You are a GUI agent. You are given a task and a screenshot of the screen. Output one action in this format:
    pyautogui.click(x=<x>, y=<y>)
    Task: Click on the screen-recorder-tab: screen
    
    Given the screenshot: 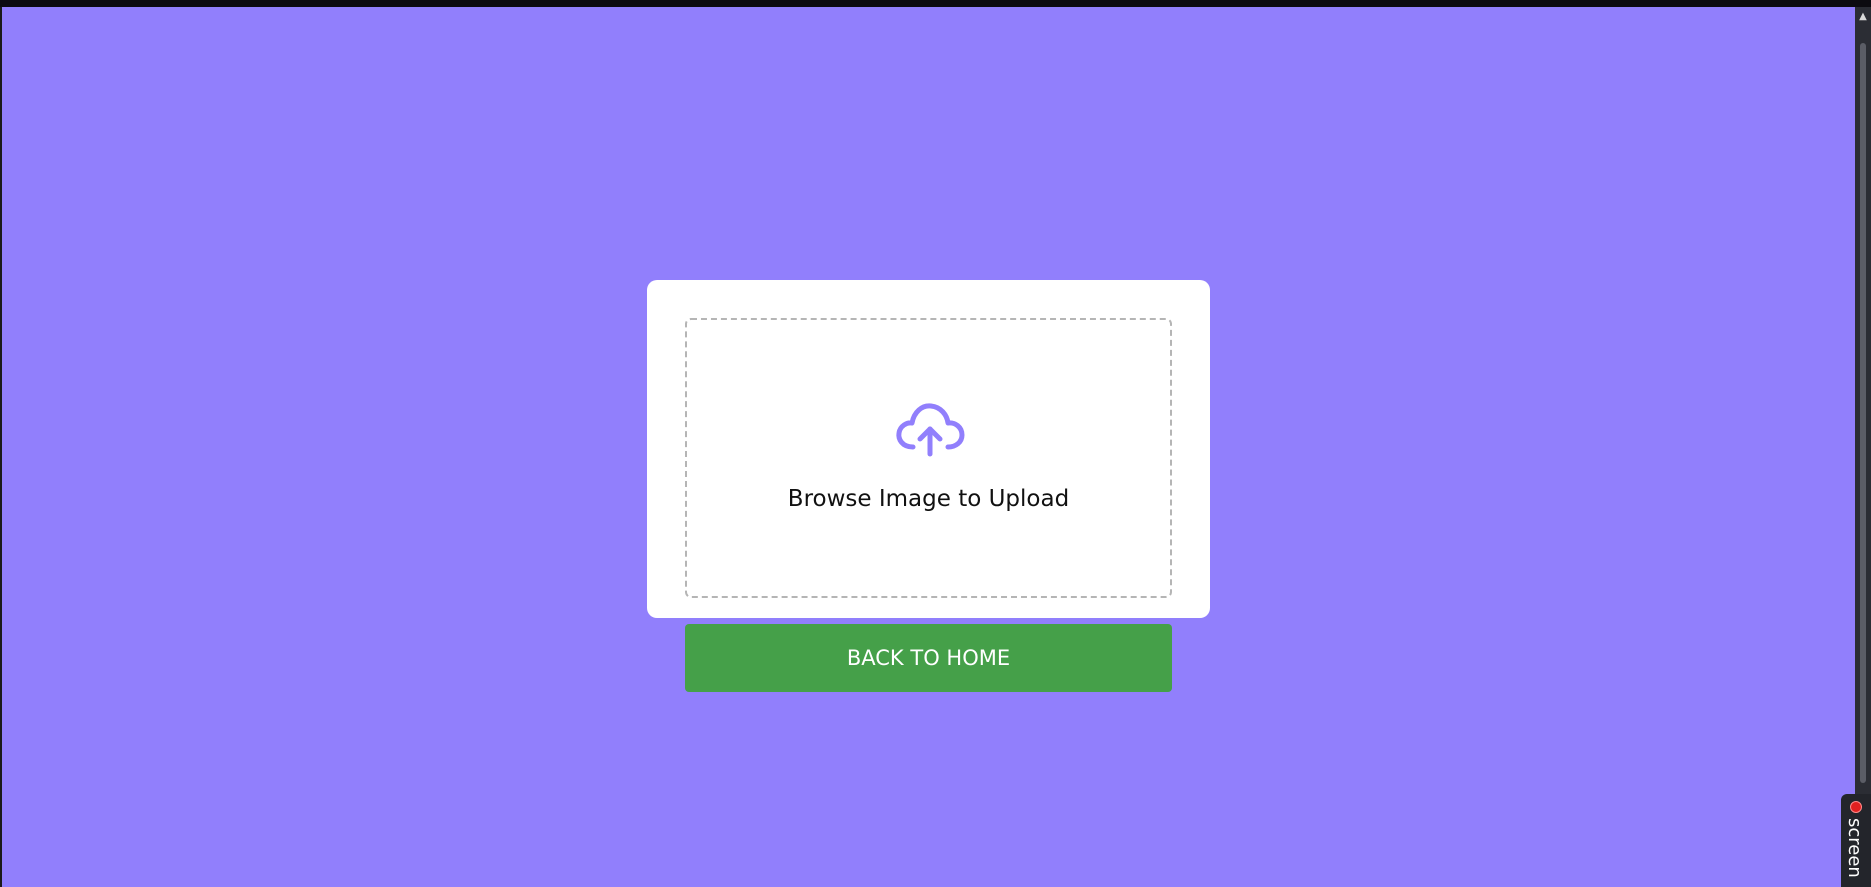 What is the action you would take?
    pyautogui.click(x=1856, y=840)
    